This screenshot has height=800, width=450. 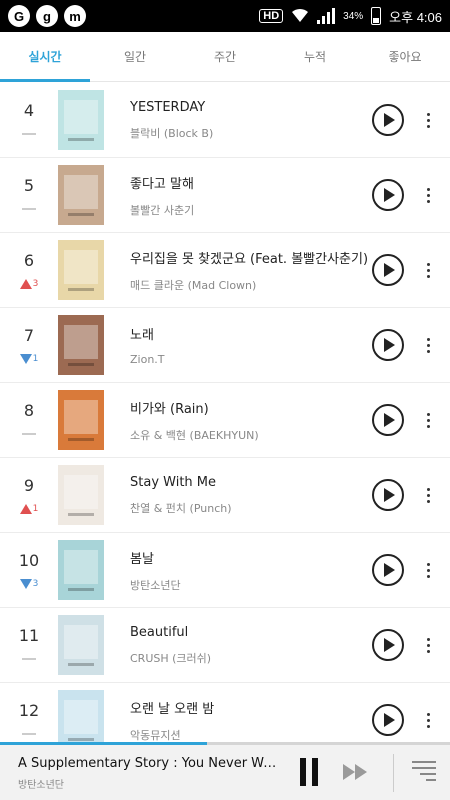 I want to click on song-artist: 소유 & 백현 (BAEKHYUN), so click(x=194, y=435).